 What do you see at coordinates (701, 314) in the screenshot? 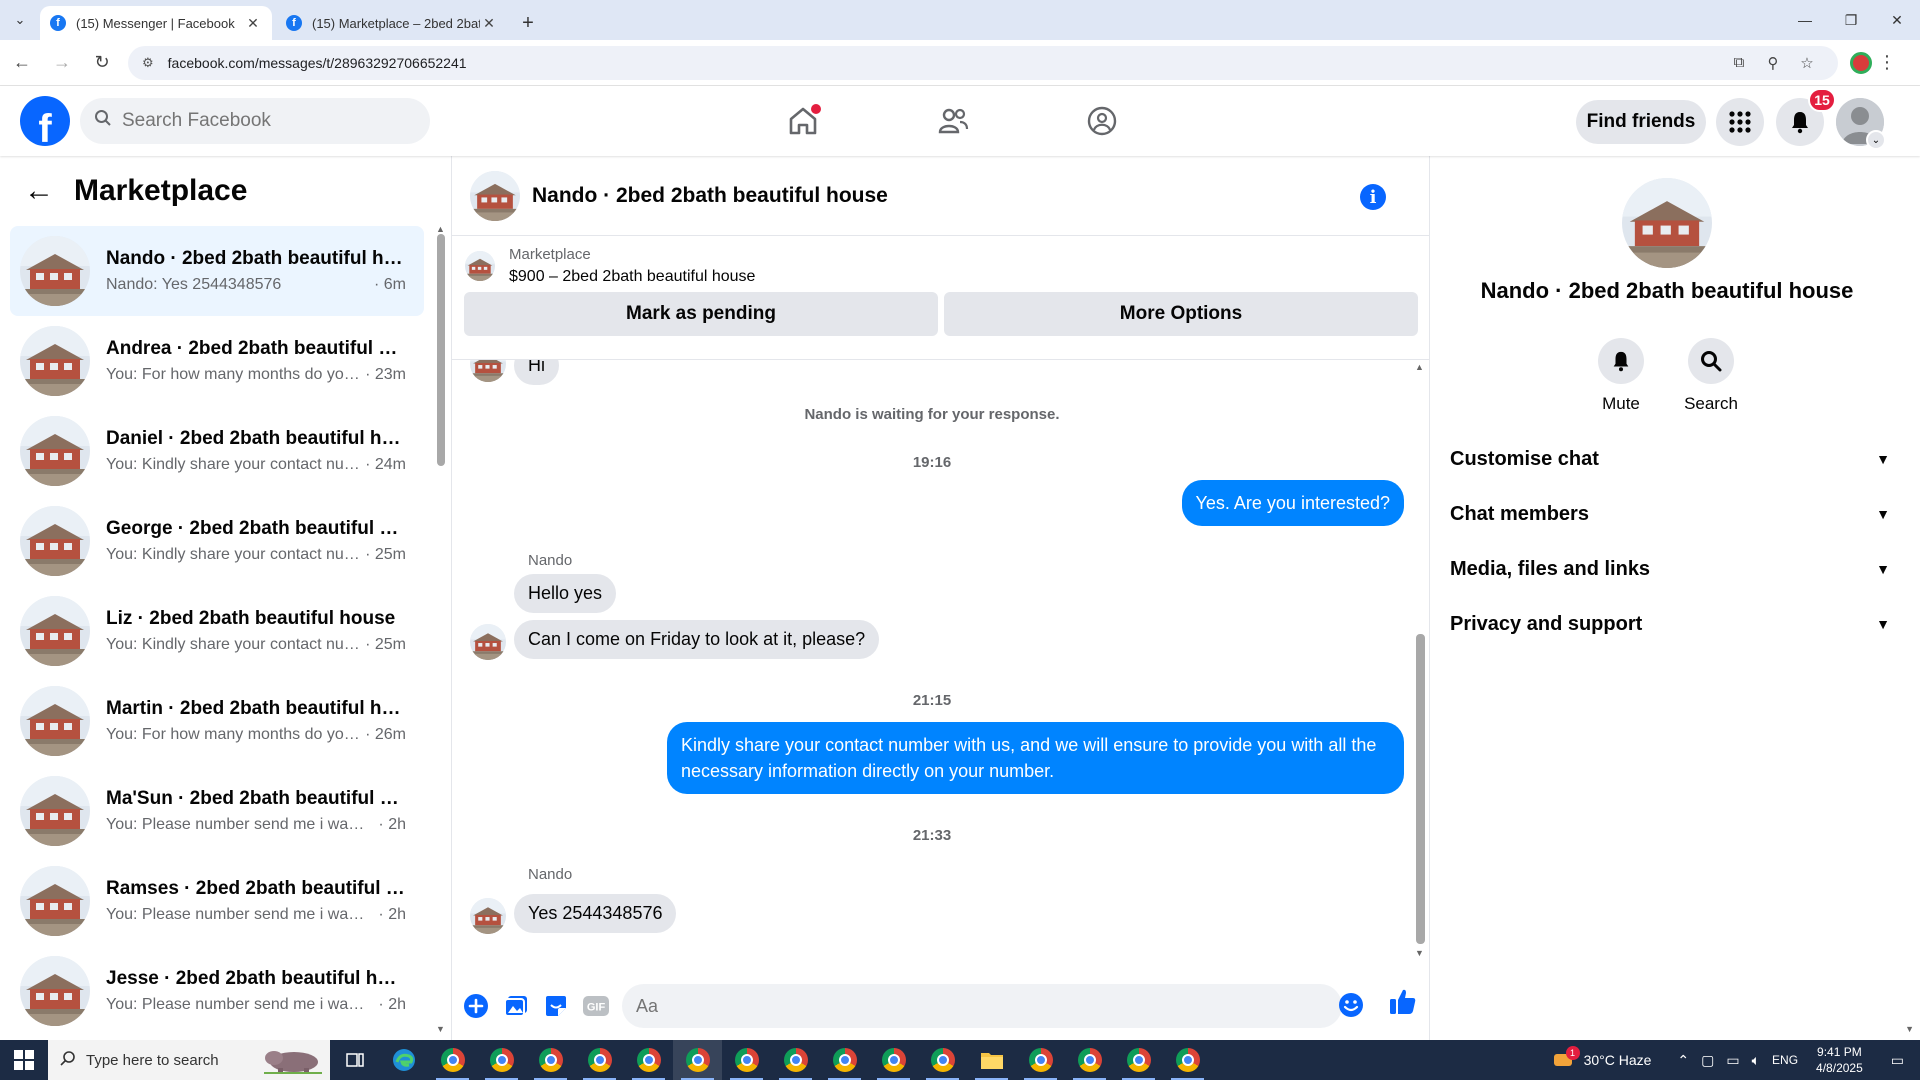
I see `mark-as-pending-button: Mark as pending` at bounding box center [701, 314].